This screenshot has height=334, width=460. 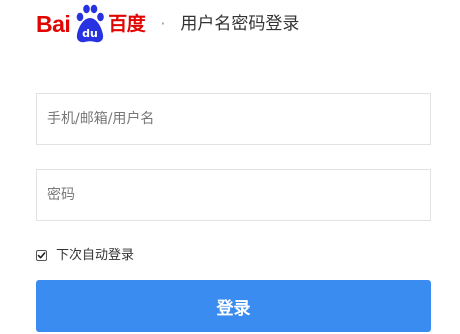 I want to click on username-input, so click(x=233, y=119).